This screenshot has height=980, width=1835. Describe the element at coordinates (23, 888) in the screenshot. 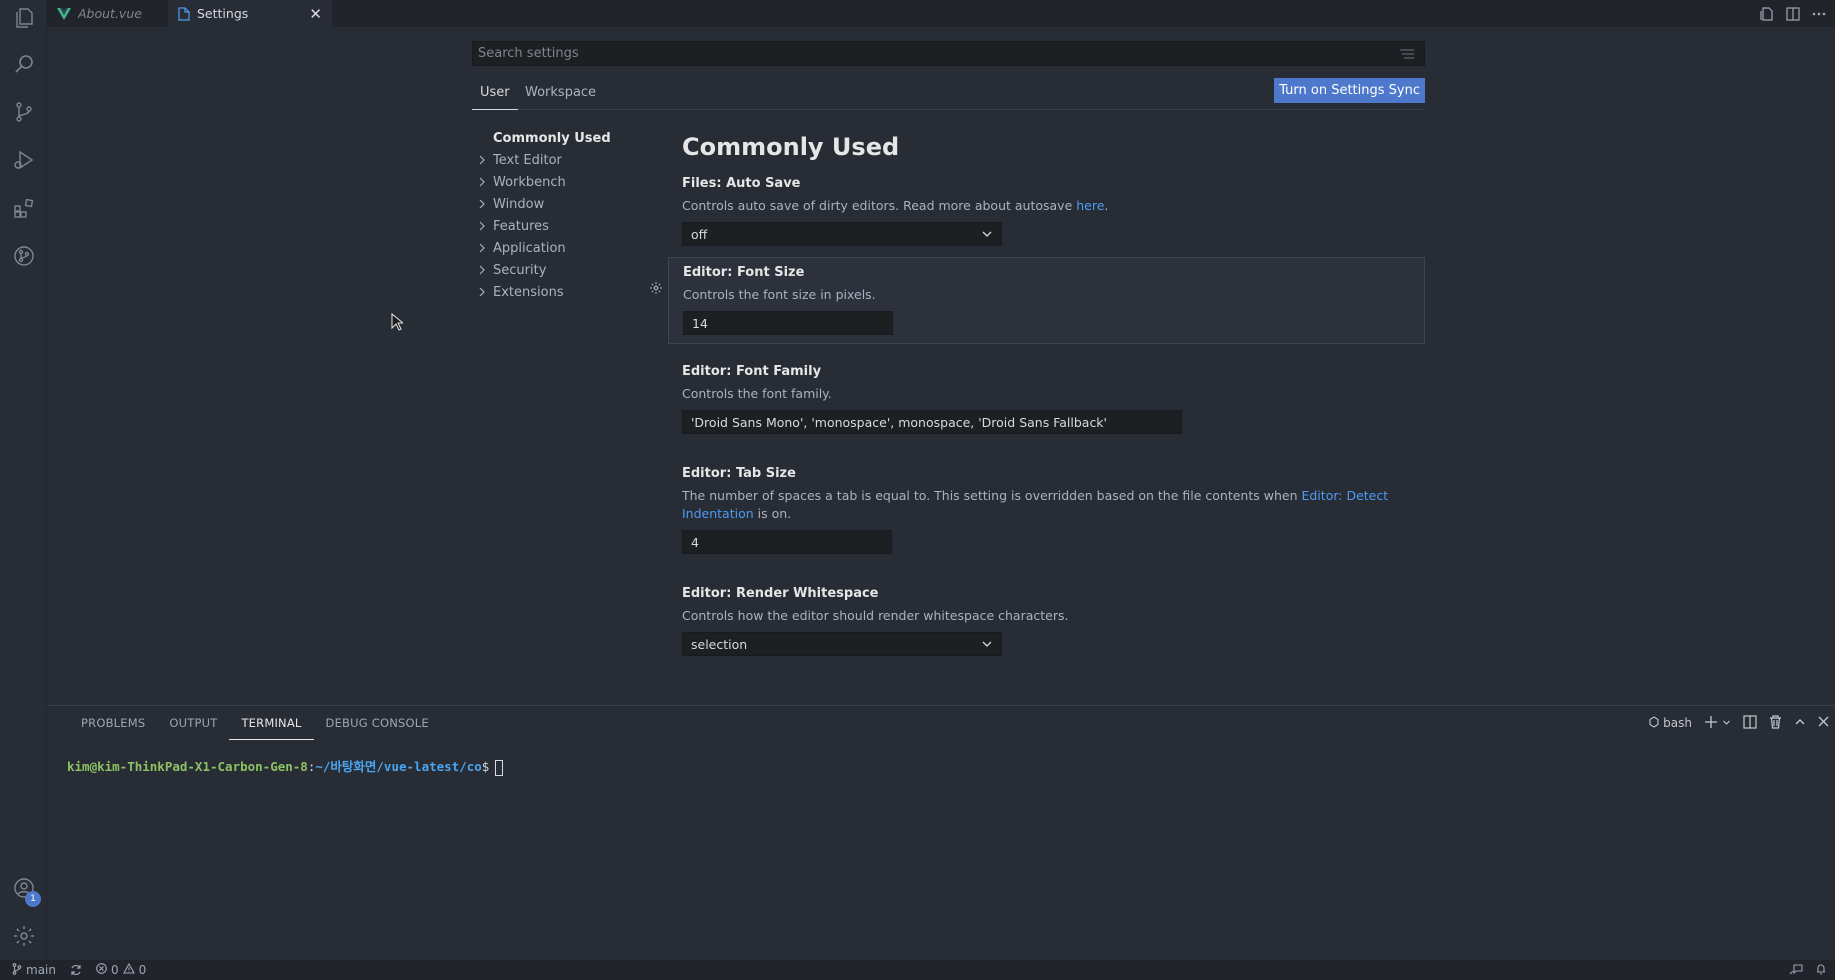

I see `accounts-icon: 1` at that location.